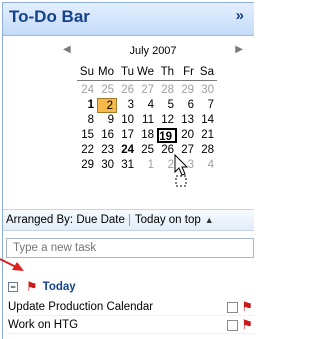 This screenshot has height=339, width=320. I want to click on todo-bar-title: To-Do Bar, so click(49, 16).